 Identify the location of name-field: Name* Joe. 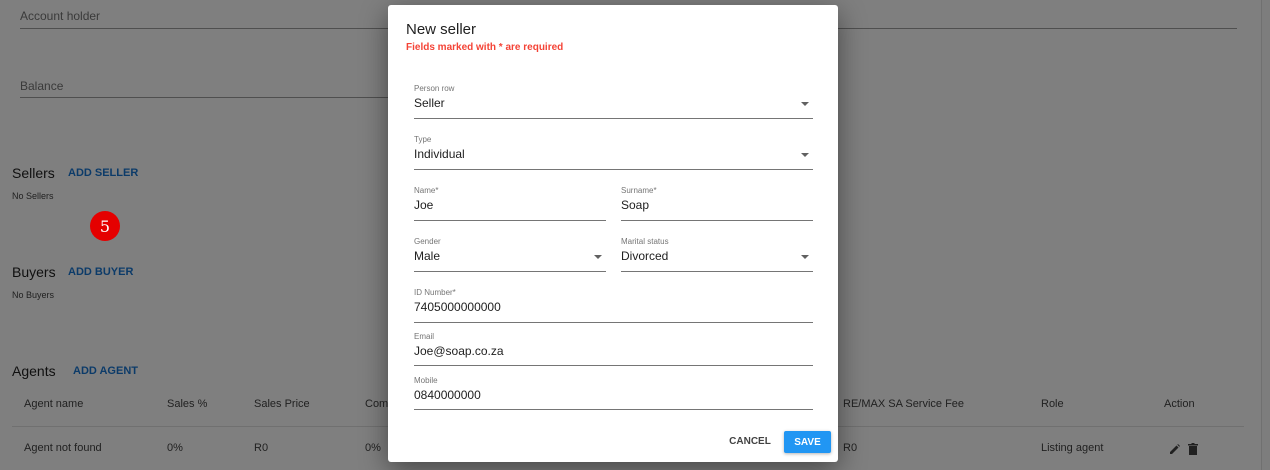
(510, 203).